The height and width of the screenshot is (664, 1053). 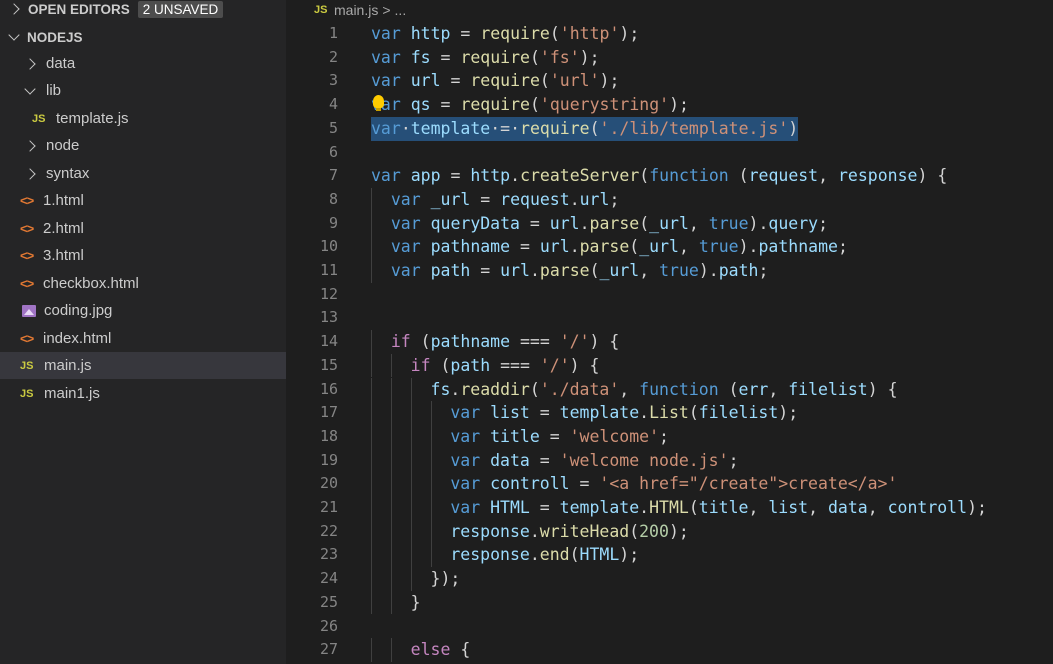 What do you see at coordinates (143, 63) in the screenshot?
I see `tree-item-data: data` at bounding box center [143, 63].